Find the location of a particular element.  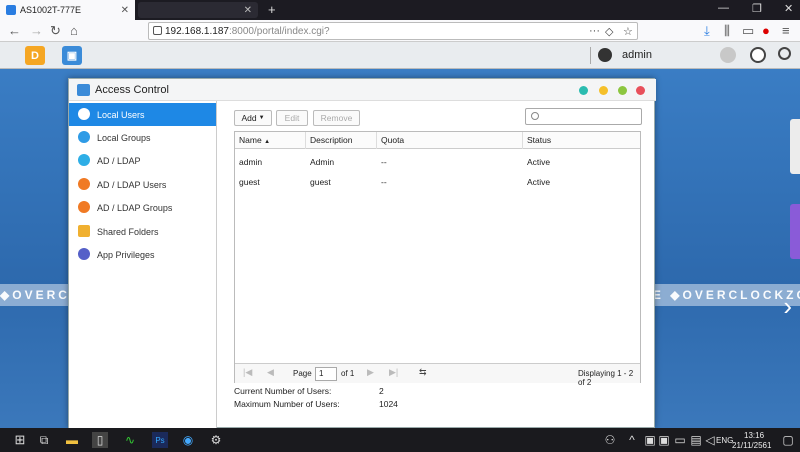

access-control-icon is located at coordinates (83, 90).